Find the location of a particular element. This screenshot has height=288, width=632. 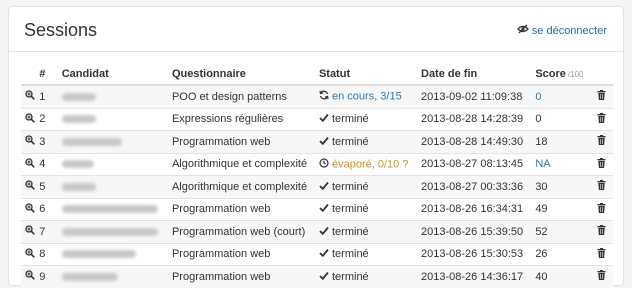

date-fin-cell: 2013-08-26 16:34:31 is located at coordinates (474, 209).